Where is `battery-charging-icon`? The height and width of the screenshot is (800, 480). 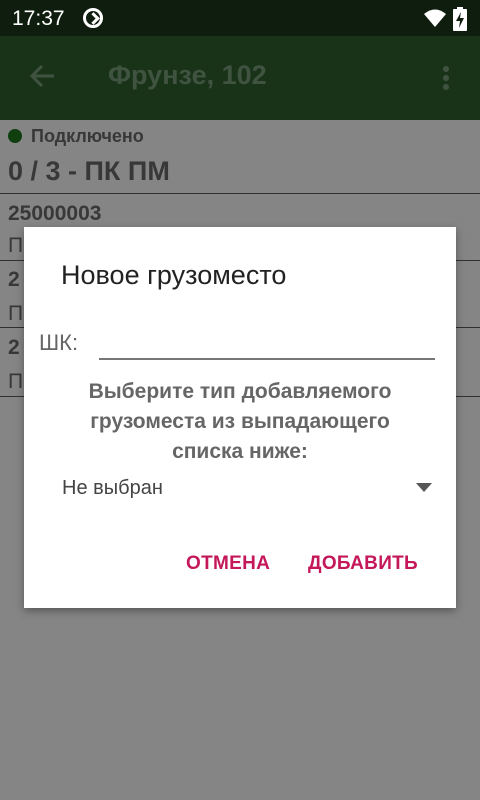 battery-charging-icon is located at coordinates (460, 19).